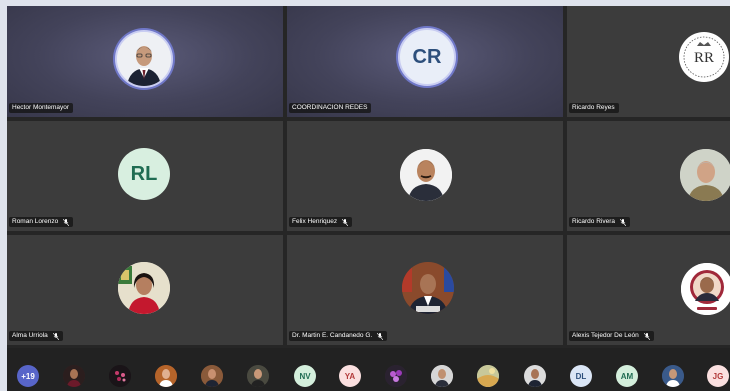  I want to click on participant-name: Alexis Tejedor De León, so click(605, 335).